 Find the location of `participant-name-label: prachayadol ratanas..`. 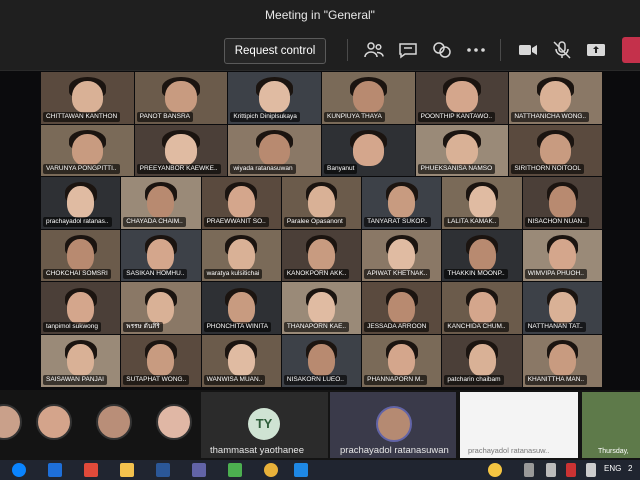

participant-name-label: prachayadol ratanas.. is located at coordinates (77, 221).